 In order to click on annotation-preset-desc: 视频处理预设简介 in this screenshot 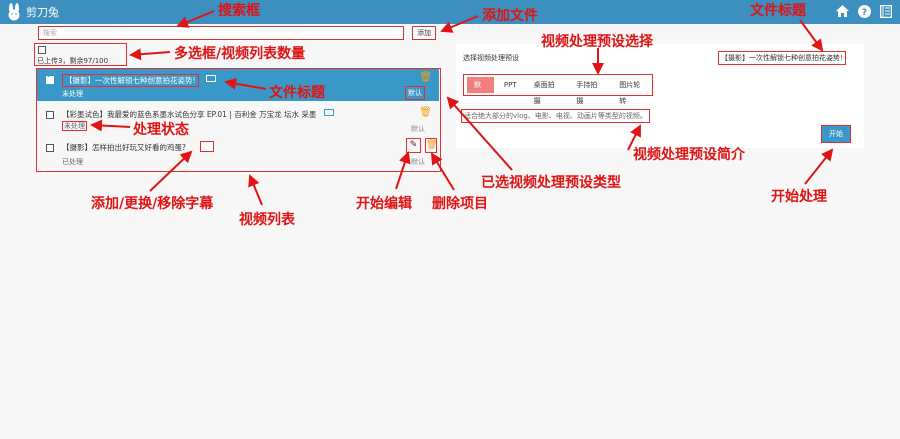, I will do `click(689, 155)`.